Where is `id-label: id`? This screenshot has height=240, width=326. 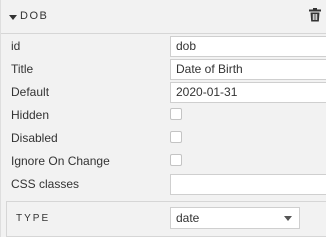
id-label: id is located at coordinates (16, 46).